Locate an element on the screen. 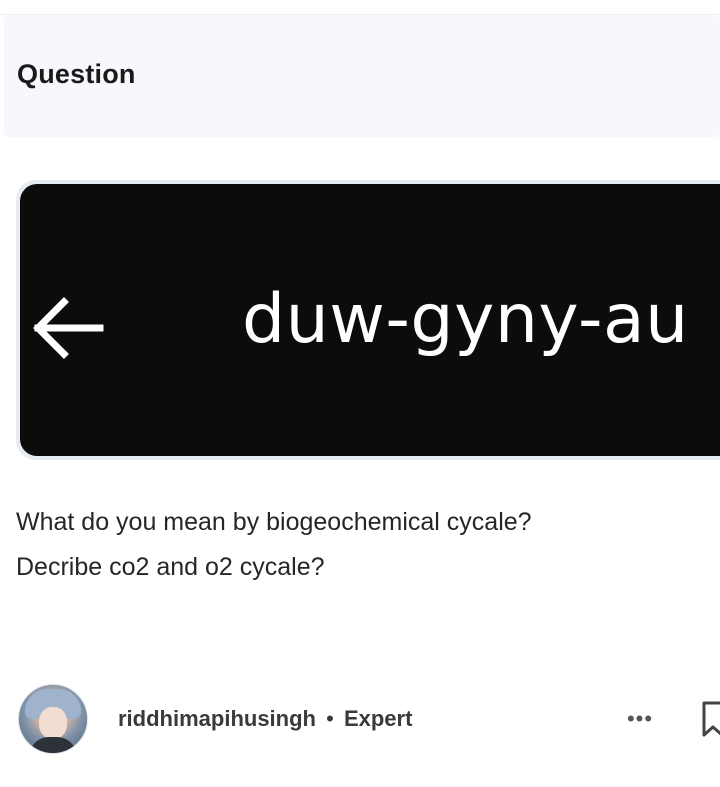 This screenshot has height=787, width=720. avatar-face is located at coordinates (53, 723).